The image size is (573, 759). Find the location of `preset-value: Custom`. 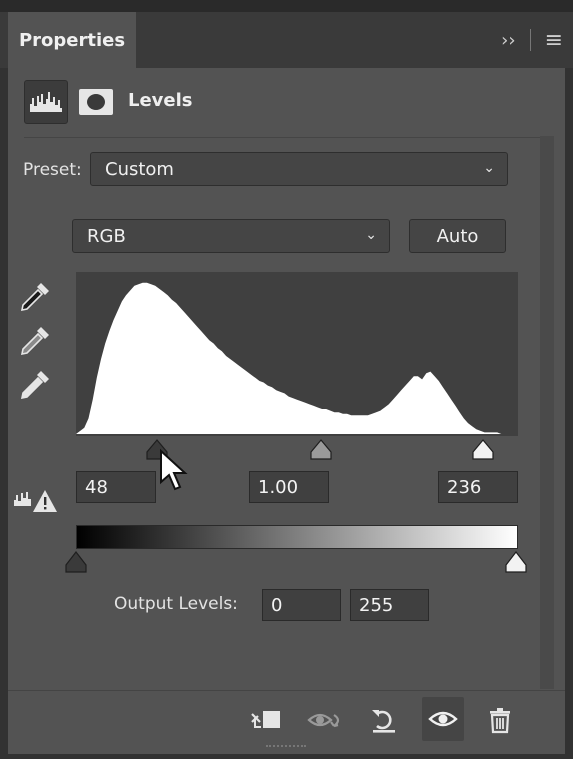

preset-value: Custom is located at coordinates (139, 169).